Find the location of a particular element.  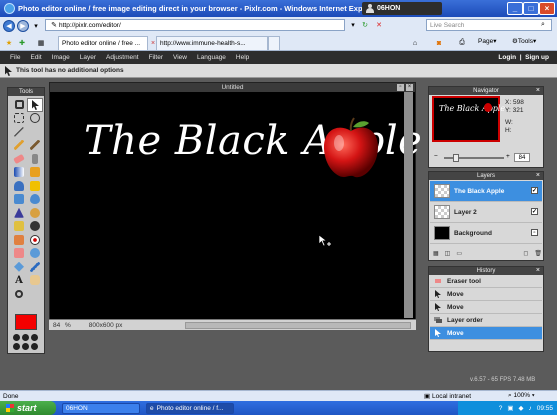

eraser-tool is located at coordinates (19, 159).